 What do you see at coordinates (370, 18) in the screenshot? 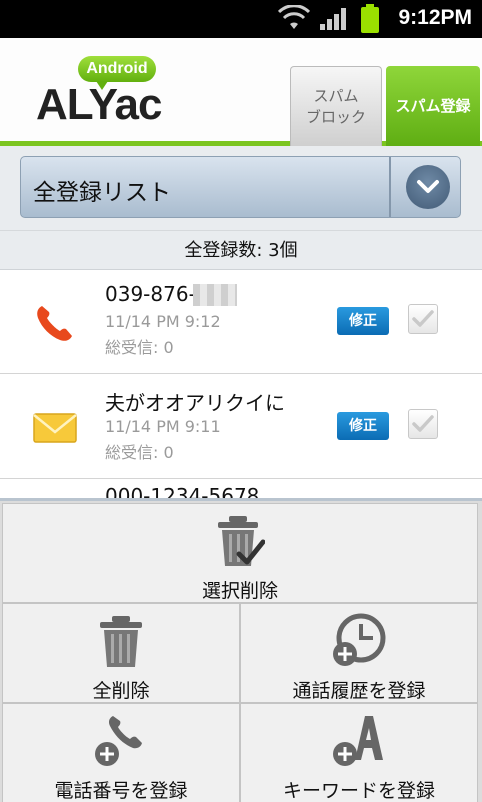
I see `battery-icon` at bounding box center [370, 18].